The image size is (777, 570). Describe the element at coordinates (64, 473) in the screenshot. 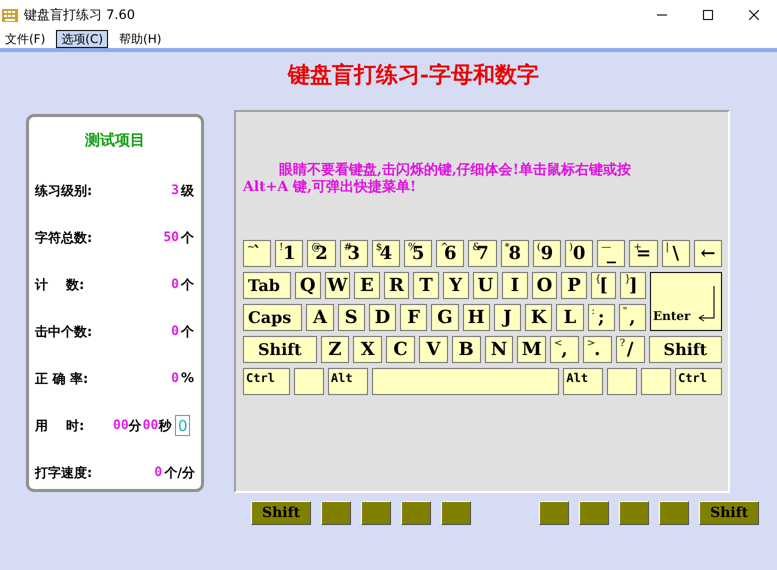

I see `stat-label: 打字速度:` at that location.